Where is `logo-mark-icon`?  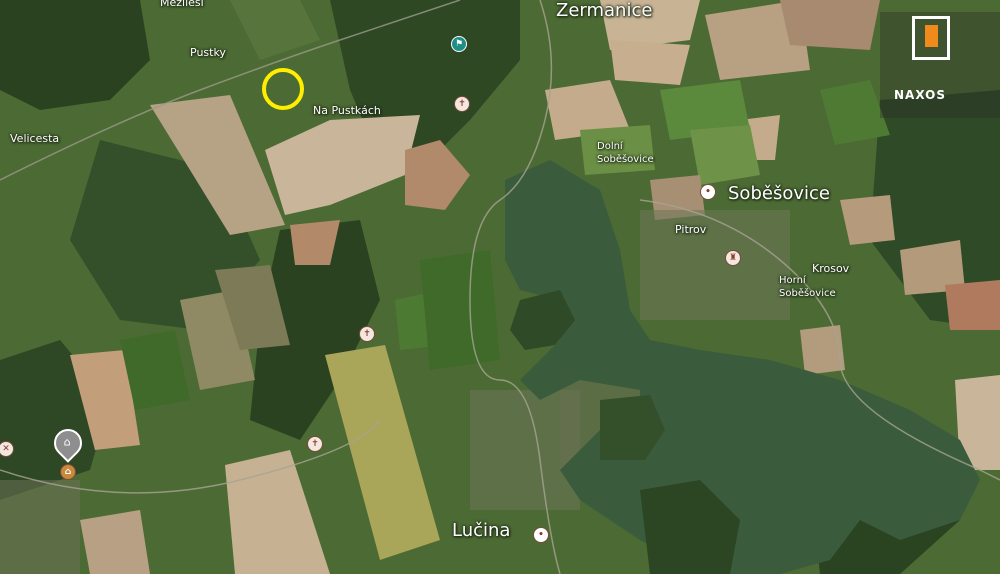 logo-mark-icon is located at coordinates (931, 38).